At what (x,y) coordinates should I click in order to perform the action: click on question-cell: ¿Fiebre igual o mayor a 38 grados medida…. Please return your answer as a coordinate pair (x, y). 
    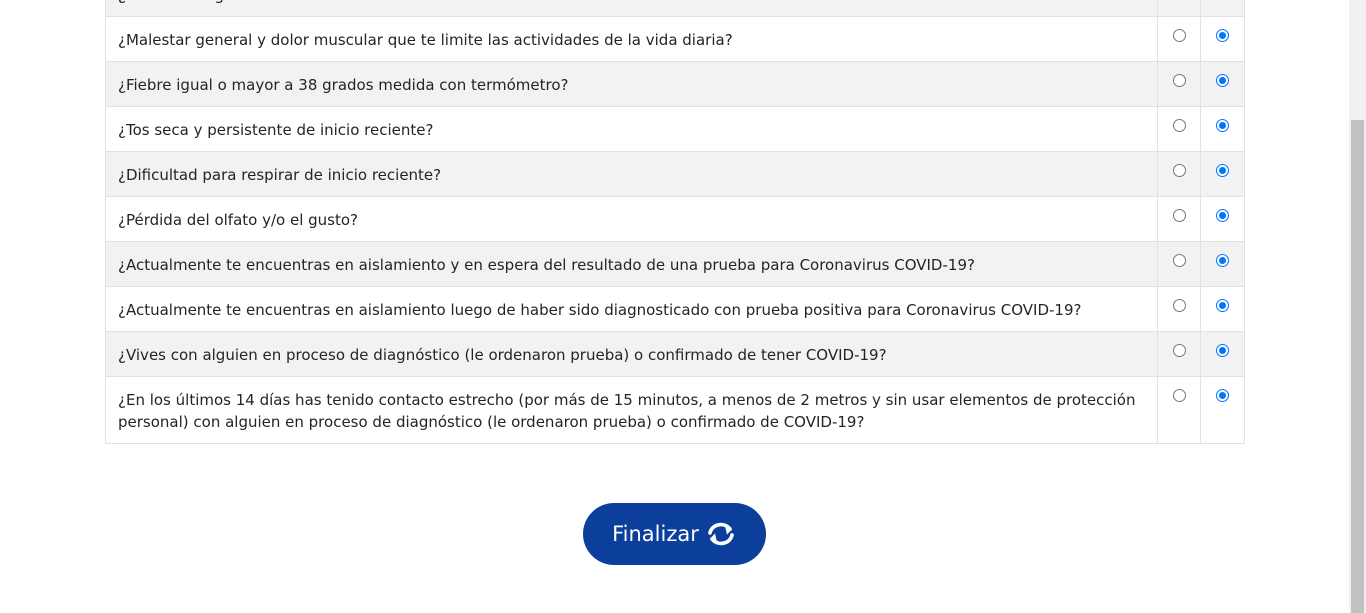
    Looking at the image, I should click on (631, 84).